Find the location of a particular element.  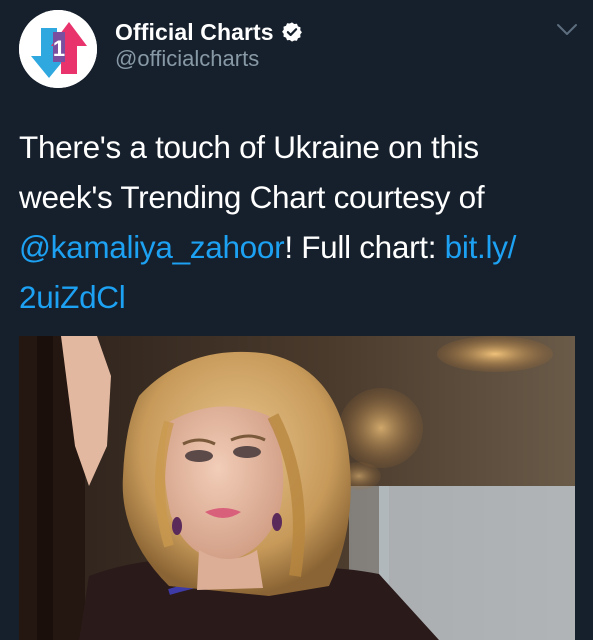

display-name: Official Charts is located at coordinates (194, 32).